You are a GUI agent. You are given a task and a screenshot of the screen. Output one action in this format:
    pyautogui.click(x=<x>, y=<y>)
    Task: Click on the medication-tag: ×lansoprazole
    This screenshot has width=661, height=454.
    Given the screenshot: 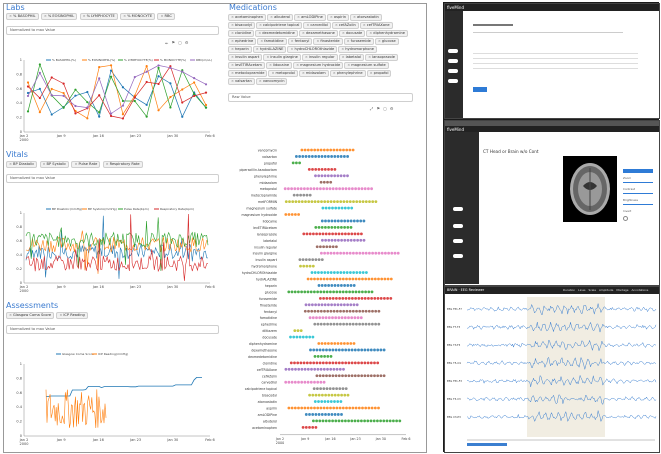 What is the action you would take?
    pyautogui.click(x=381, y=57)
    